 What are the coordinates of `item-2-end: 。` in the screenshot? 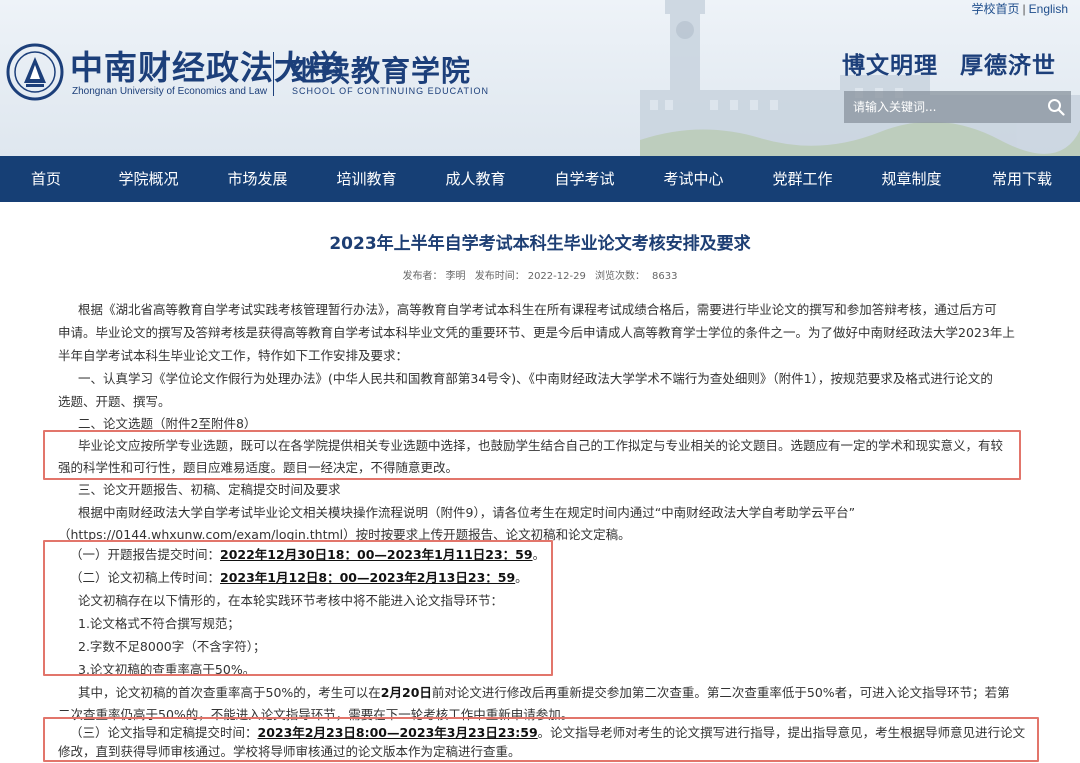 It's located at (521, 577).